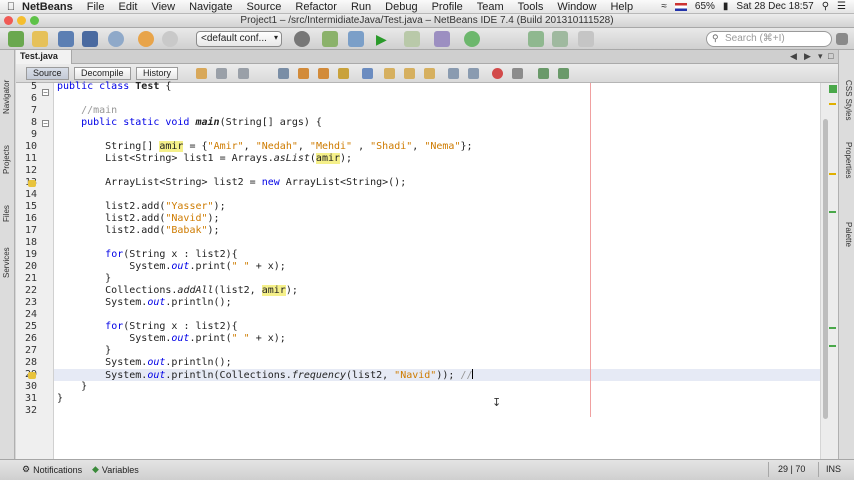  I want to click on line-number: 27, so click(26, 351).